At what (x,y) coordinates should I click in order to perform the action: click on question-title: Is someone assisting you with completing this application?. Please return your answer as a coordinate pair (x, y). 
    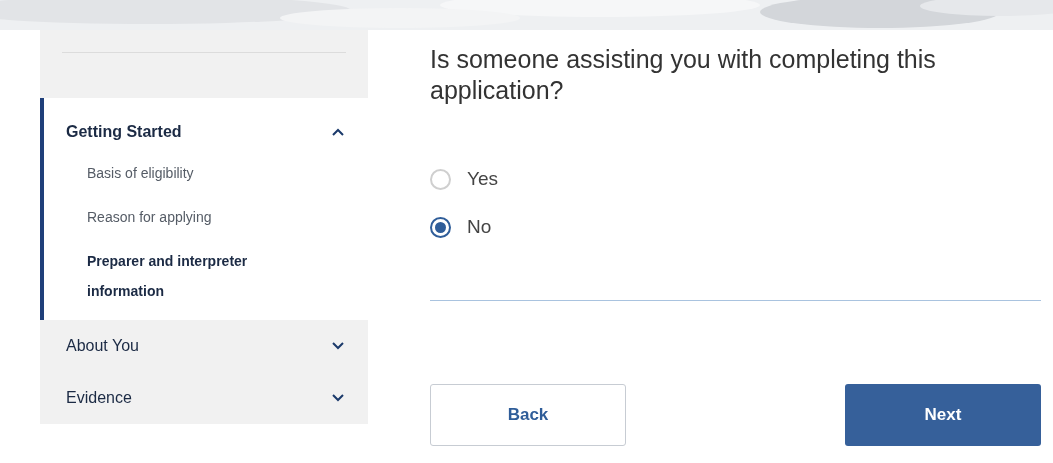
    Looking at the image, I should click on (683, 75).